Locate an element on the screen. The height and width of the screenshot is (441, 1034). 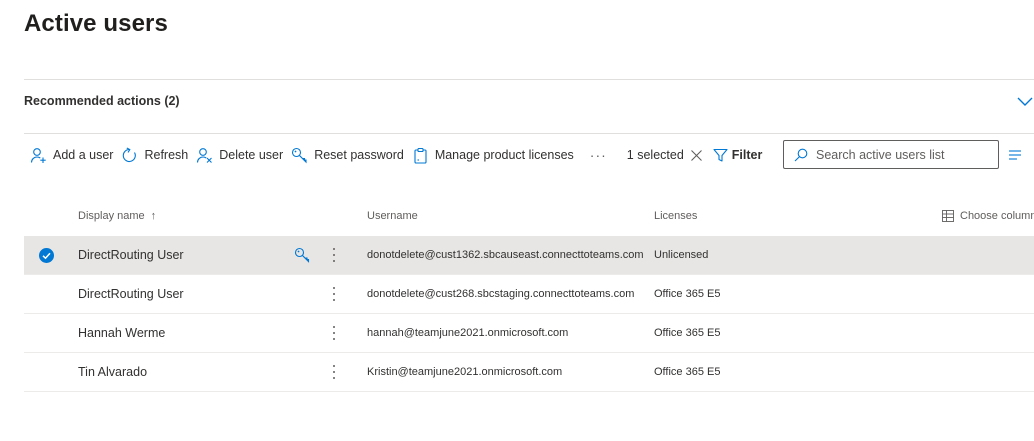
license-cell: Unlicensed is located at coordinates (681, 255).